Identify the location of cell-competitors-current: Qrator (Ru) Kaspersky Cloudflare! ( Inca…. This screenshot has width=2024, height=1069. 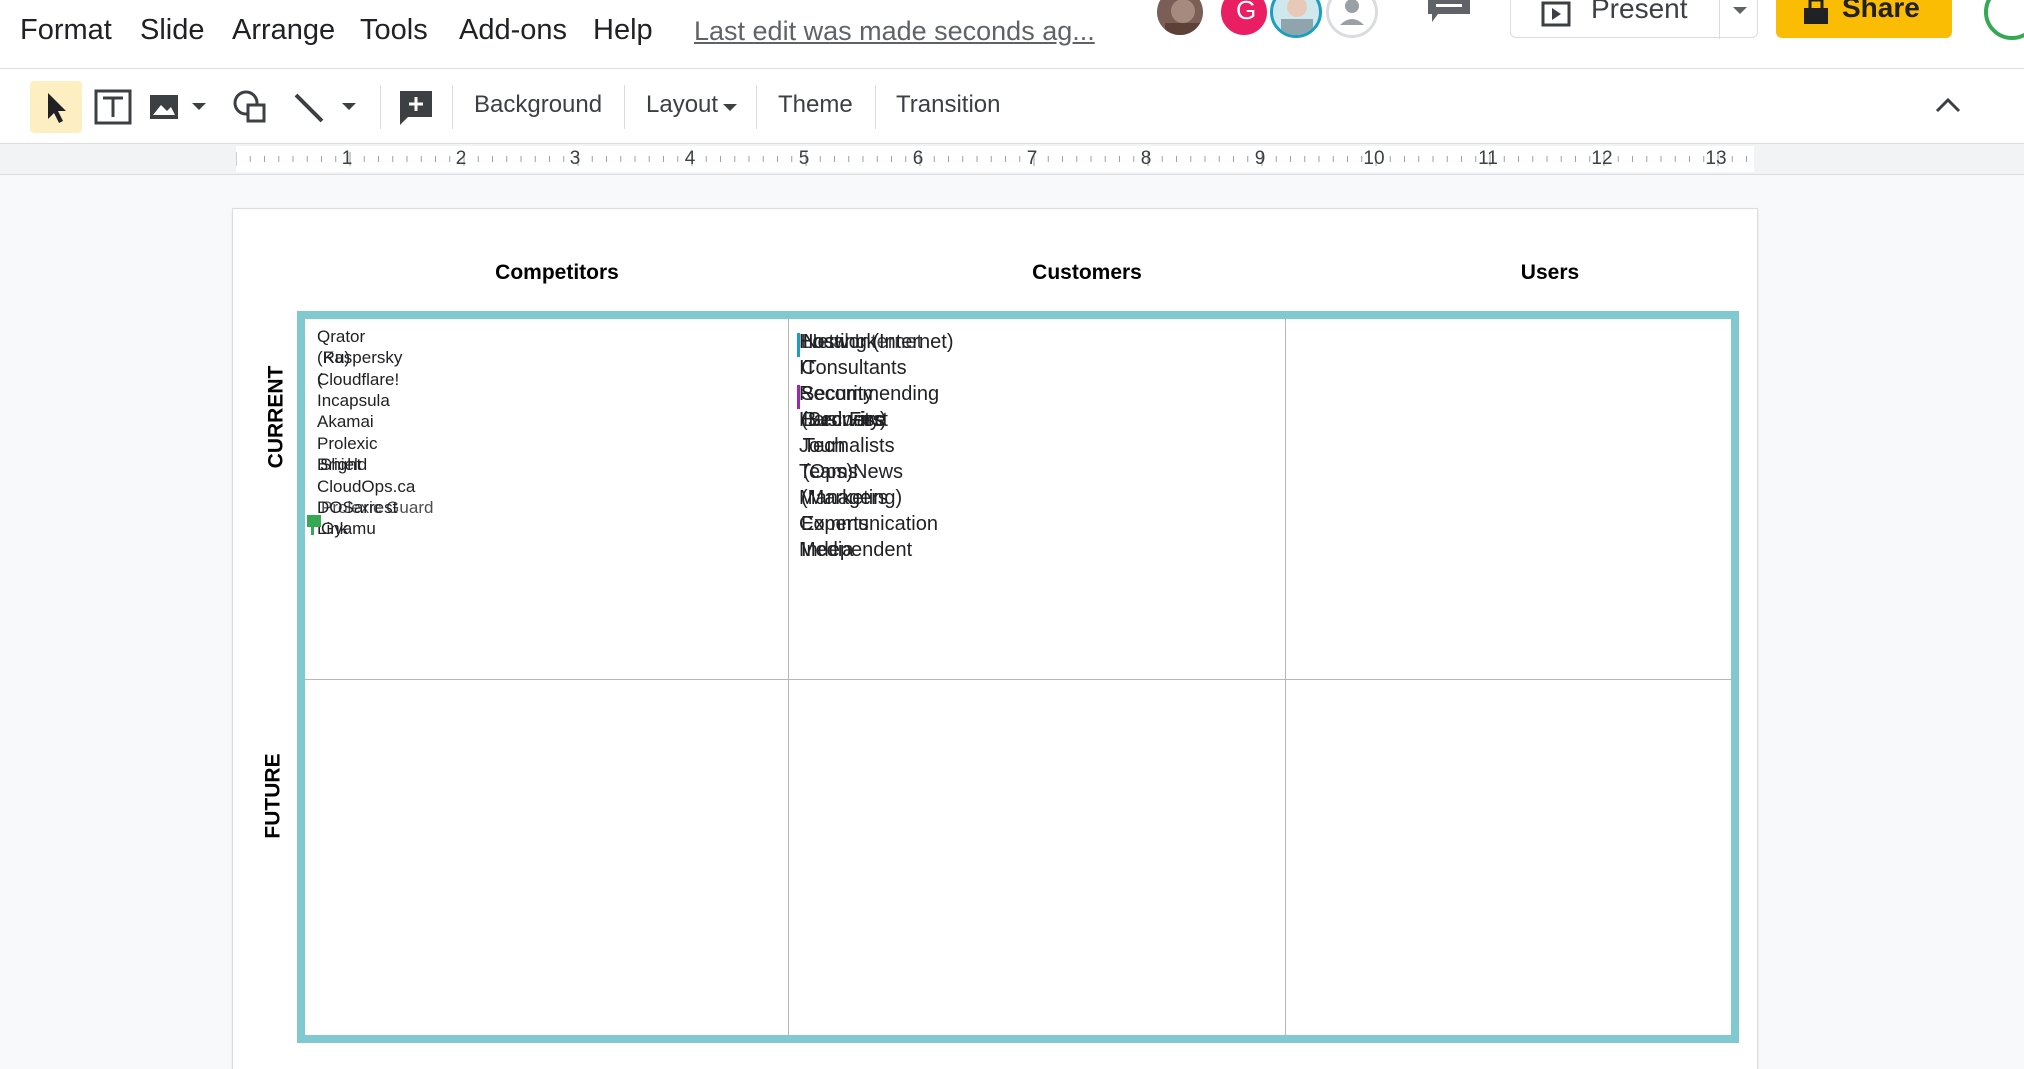
(546, 499).